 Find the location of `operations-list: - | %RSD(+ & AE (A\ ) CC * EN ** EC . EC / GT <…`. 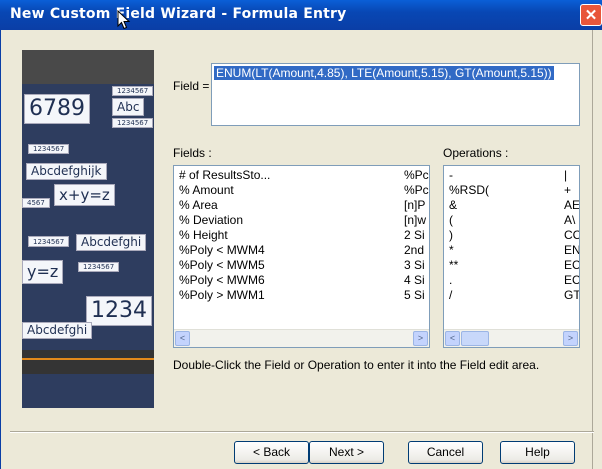

operations-list: - | %RSD(+ & AE (A\ ) CC * EN ** EC . EC / GT <… is located at coordinates (511, 256).